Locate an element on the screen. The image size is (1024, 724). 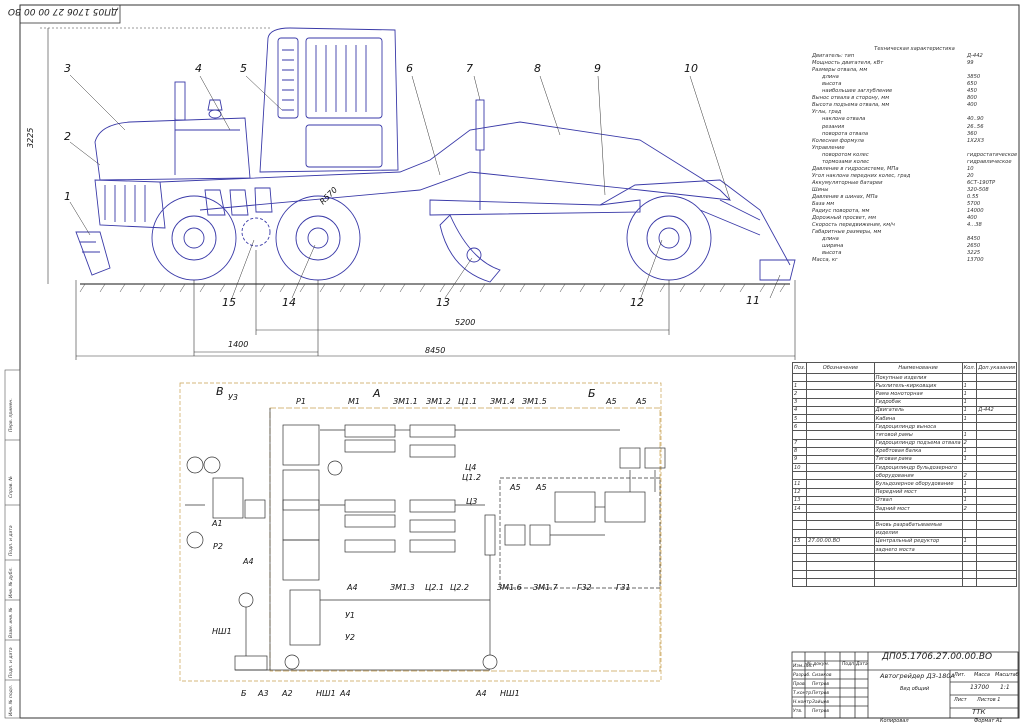
person-name: Петров is located at coordinates (821, 693).